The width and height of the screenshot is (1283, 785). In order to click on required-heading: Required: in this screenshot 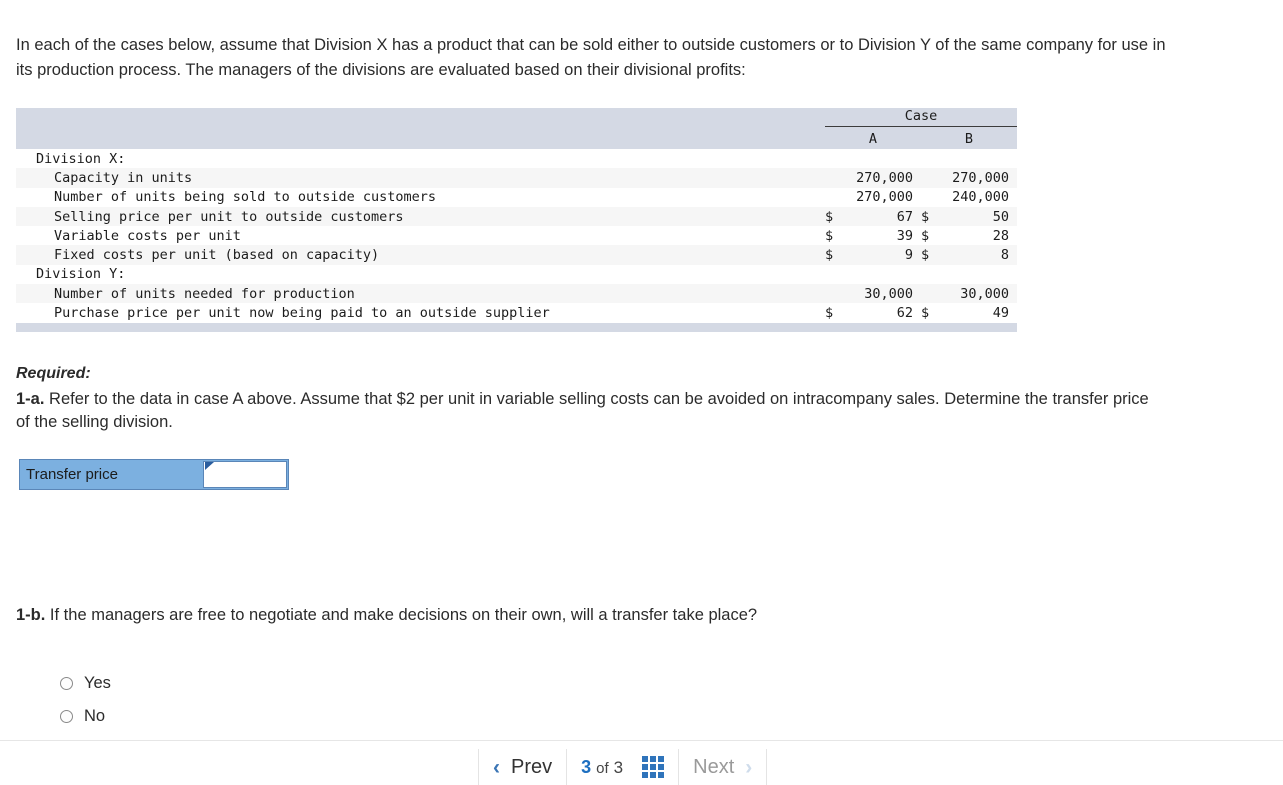, I will do `click(53, 373)`.